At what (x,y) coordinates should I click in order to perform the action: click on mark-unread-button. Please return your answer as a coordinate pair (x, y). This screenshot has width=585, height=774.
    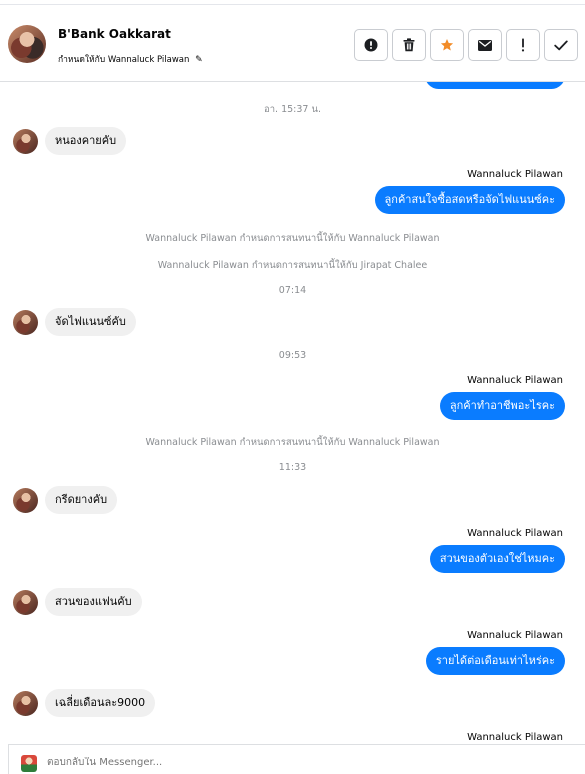
    Looking at the image, I should click on (485, 45).